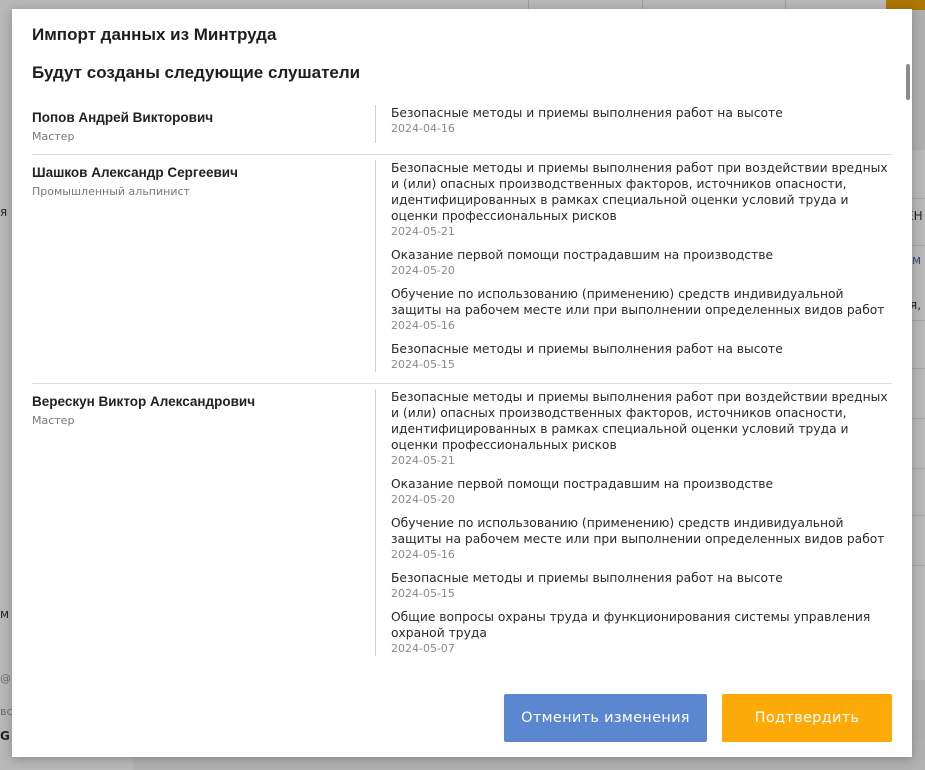 This screenshot has width=925, height=770. Describe the element at coordinates (154, 34) in the screenshot. I see `dialog-title: Импорт данных из Минтруда` at that location.